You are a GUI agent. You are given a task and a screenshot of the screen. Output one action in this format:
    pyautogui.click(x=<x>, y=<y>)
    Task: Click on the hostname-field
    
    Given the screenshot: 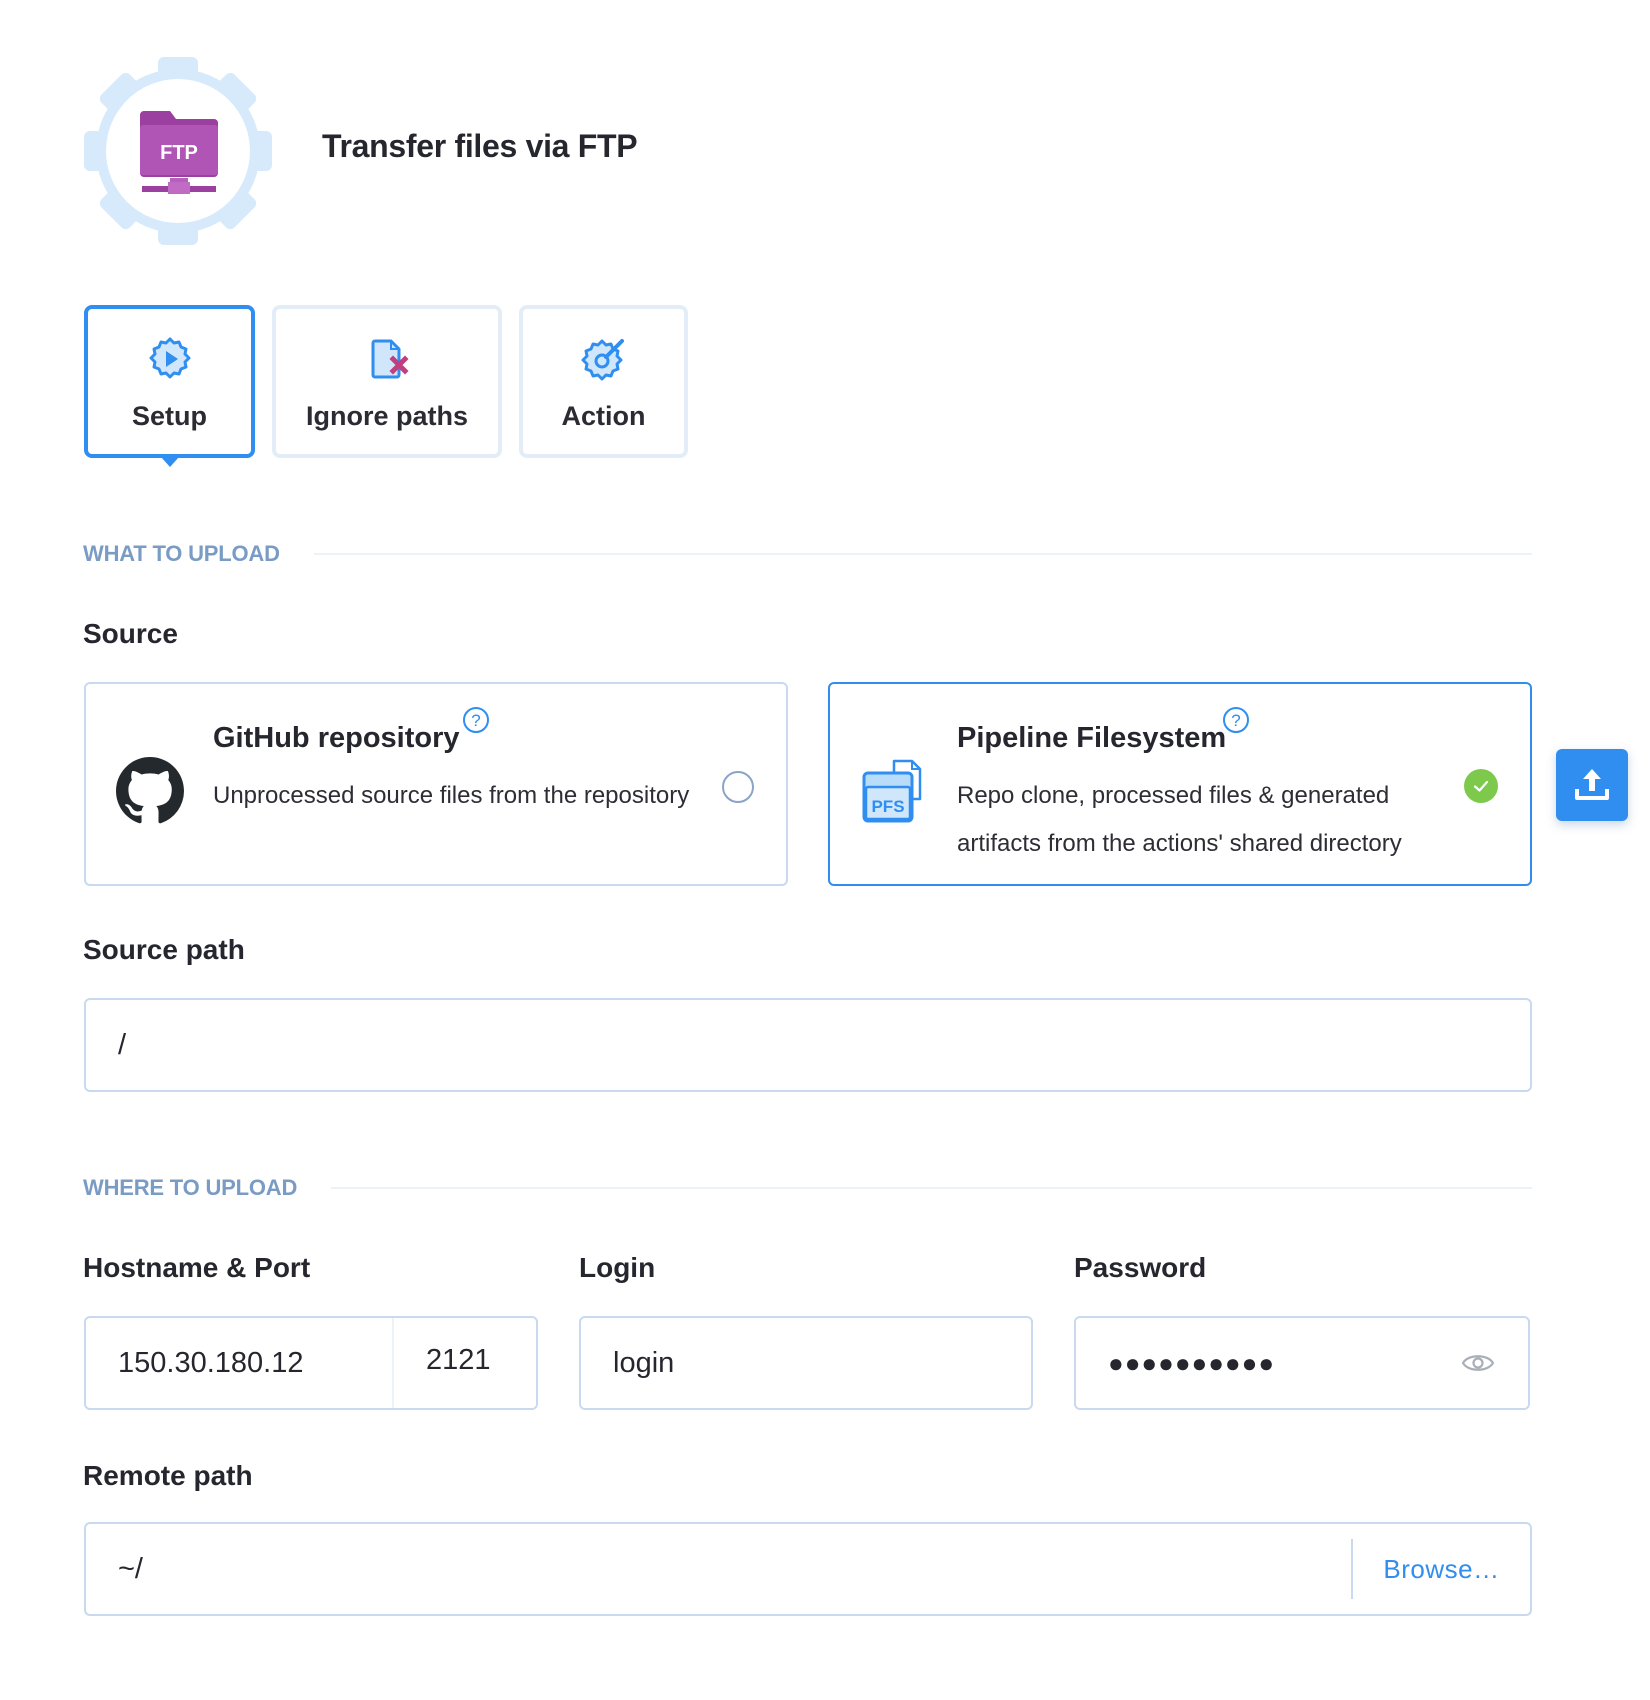 What is the action you would take?
    pyautogui.click(x=240, y=1363)
    